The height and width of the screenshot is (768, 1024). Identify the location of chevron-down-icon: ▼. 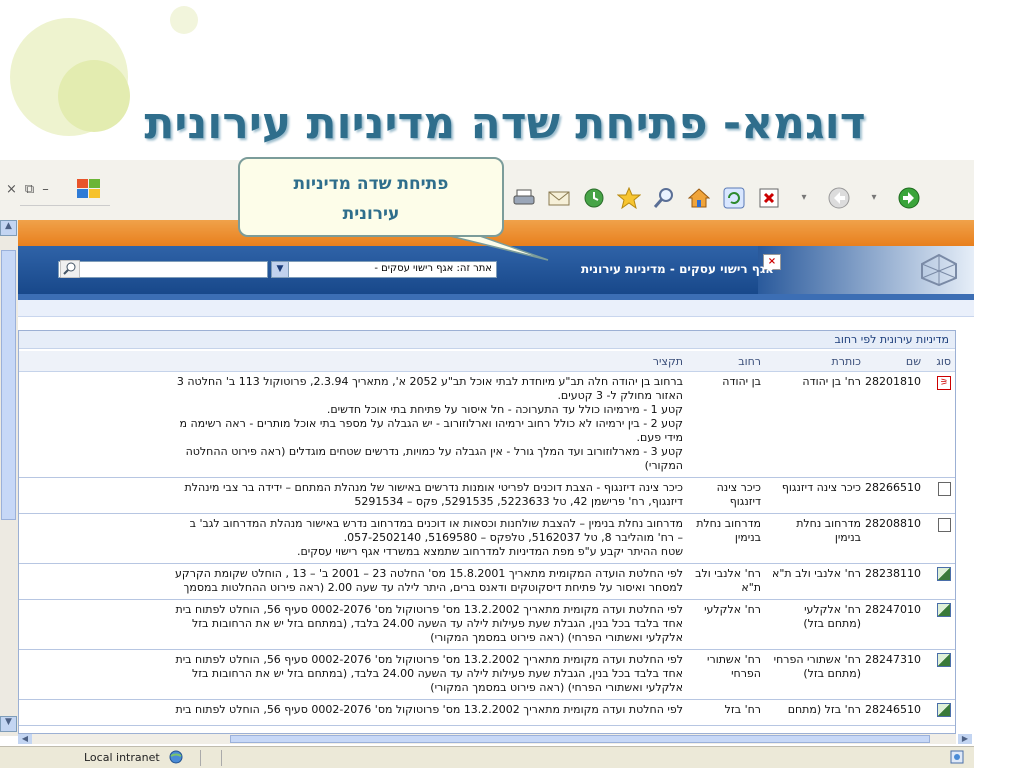
(280, 269).